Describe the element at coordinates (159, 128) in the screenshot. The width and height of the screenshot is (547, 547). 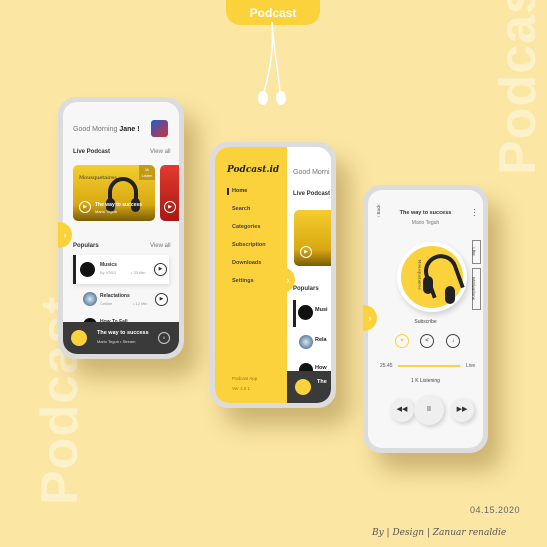
I see `avatar` at that location.